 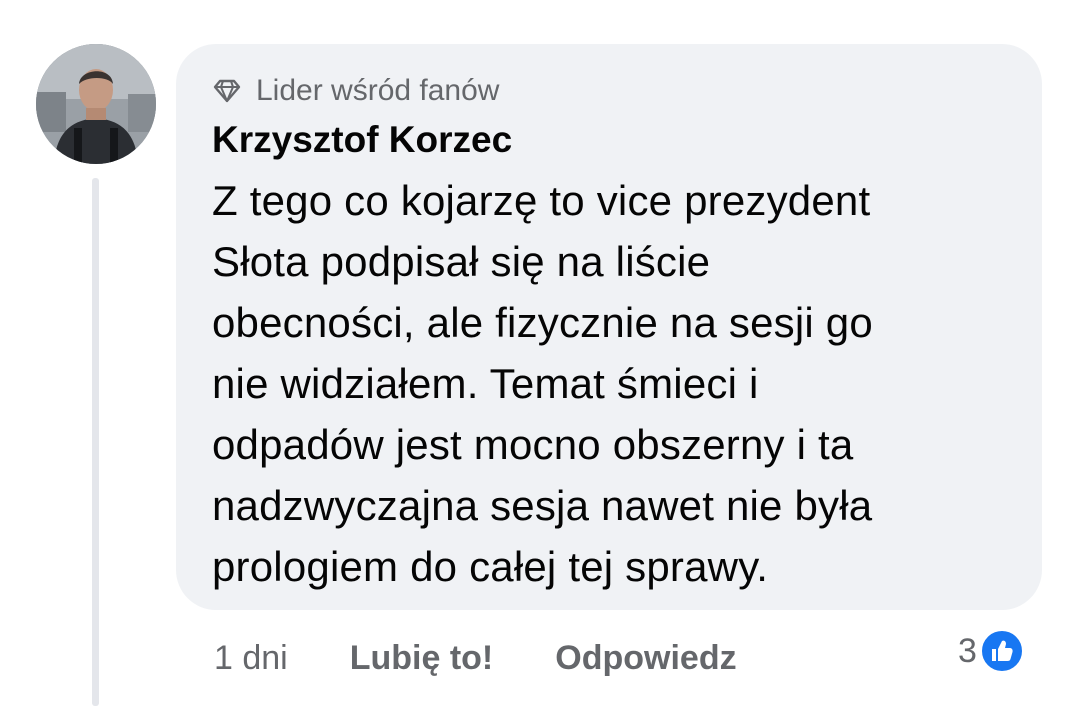 I want to click on comment-text-line: prologiem do całej tej sprawy., so click(x=490, y=566).